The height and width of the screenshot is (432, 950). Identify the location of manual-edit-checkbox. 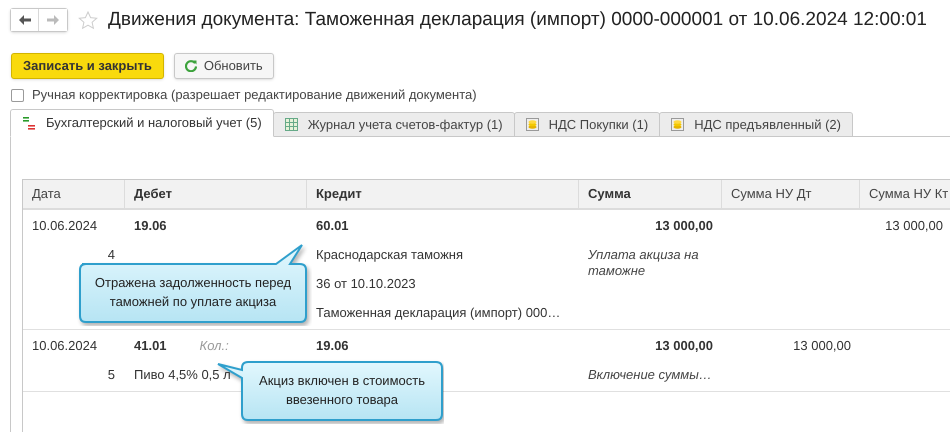
(17, 95).